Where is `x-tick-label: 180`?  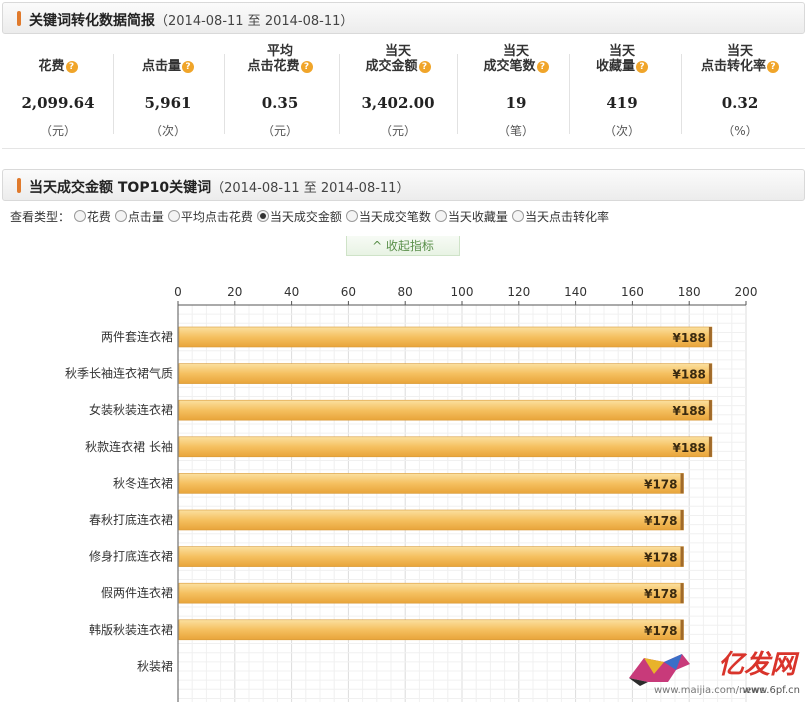 x-tick-label: 180 is located at coordinates (689, 292).